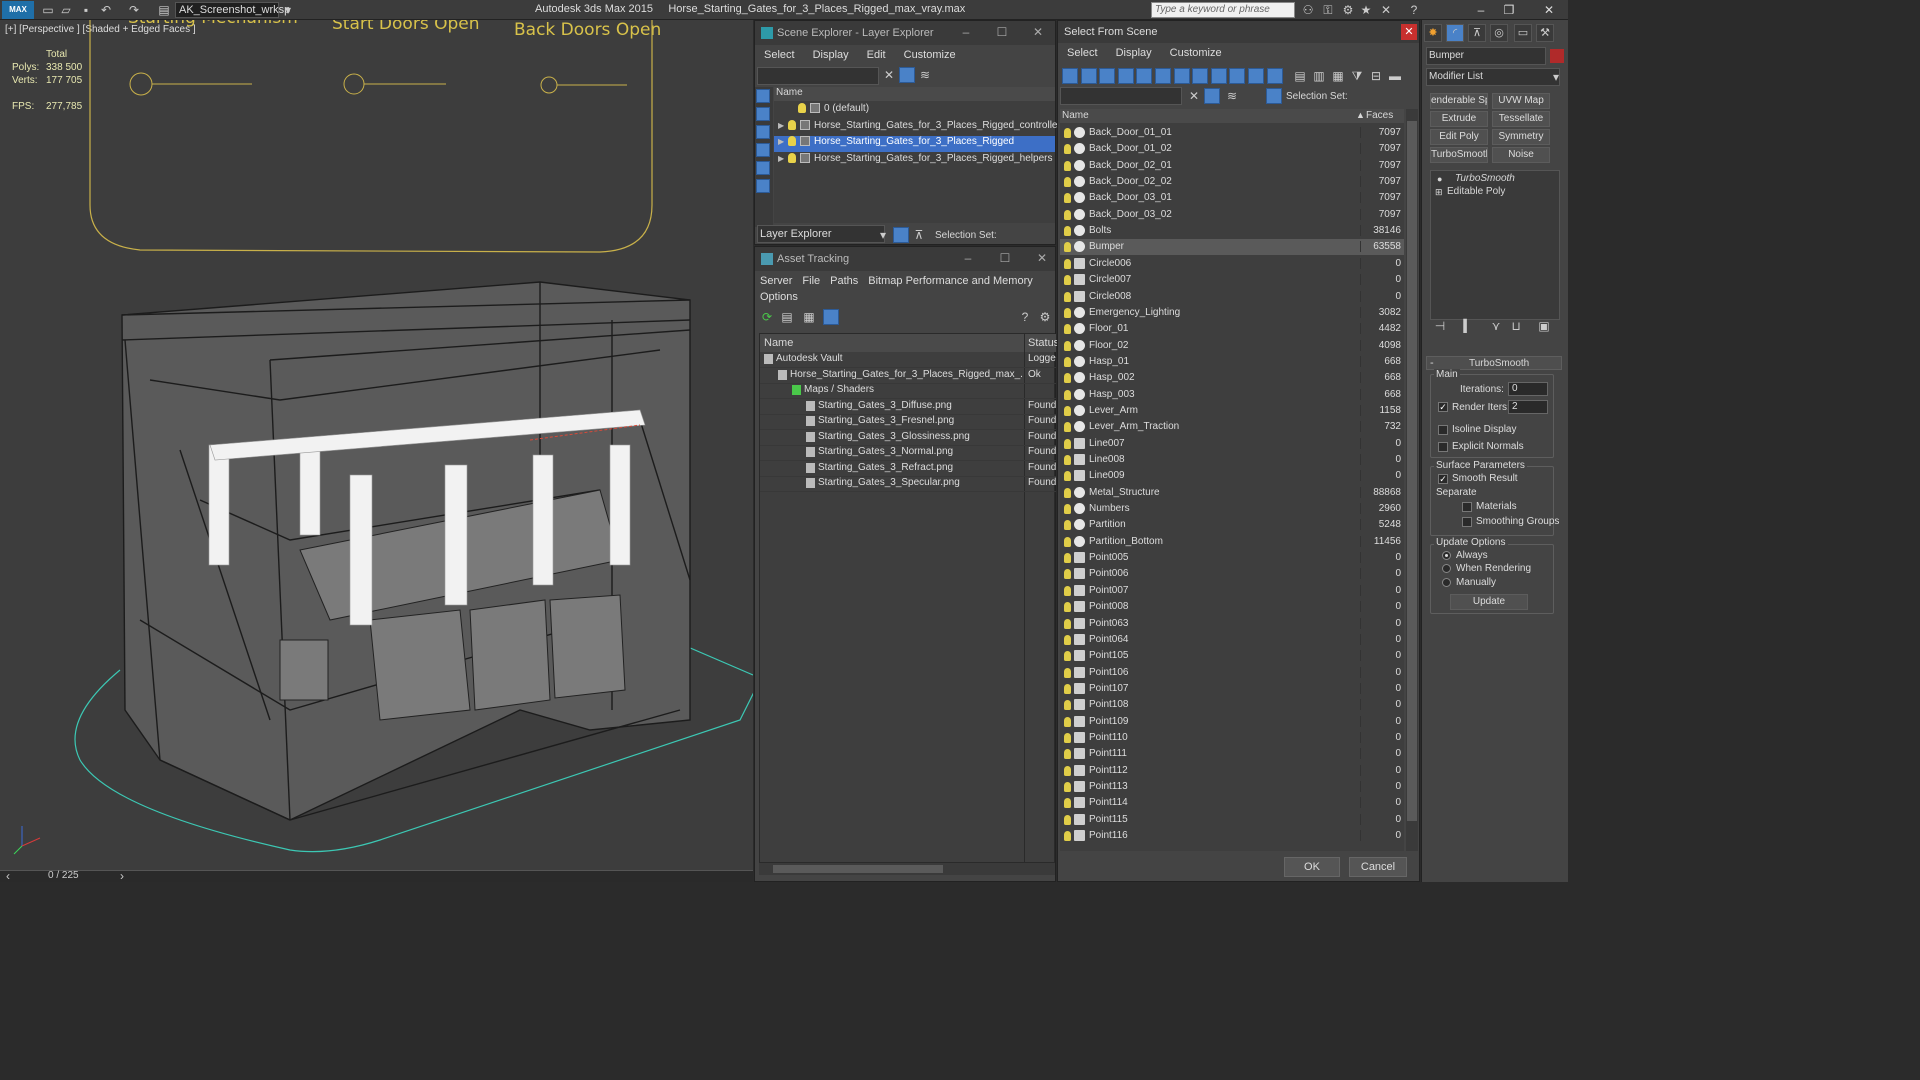  What do you see at coordinates (1232, 820) in the screenshot?
I see `object-row: Point115 0` at bounding box center [1232, 820].